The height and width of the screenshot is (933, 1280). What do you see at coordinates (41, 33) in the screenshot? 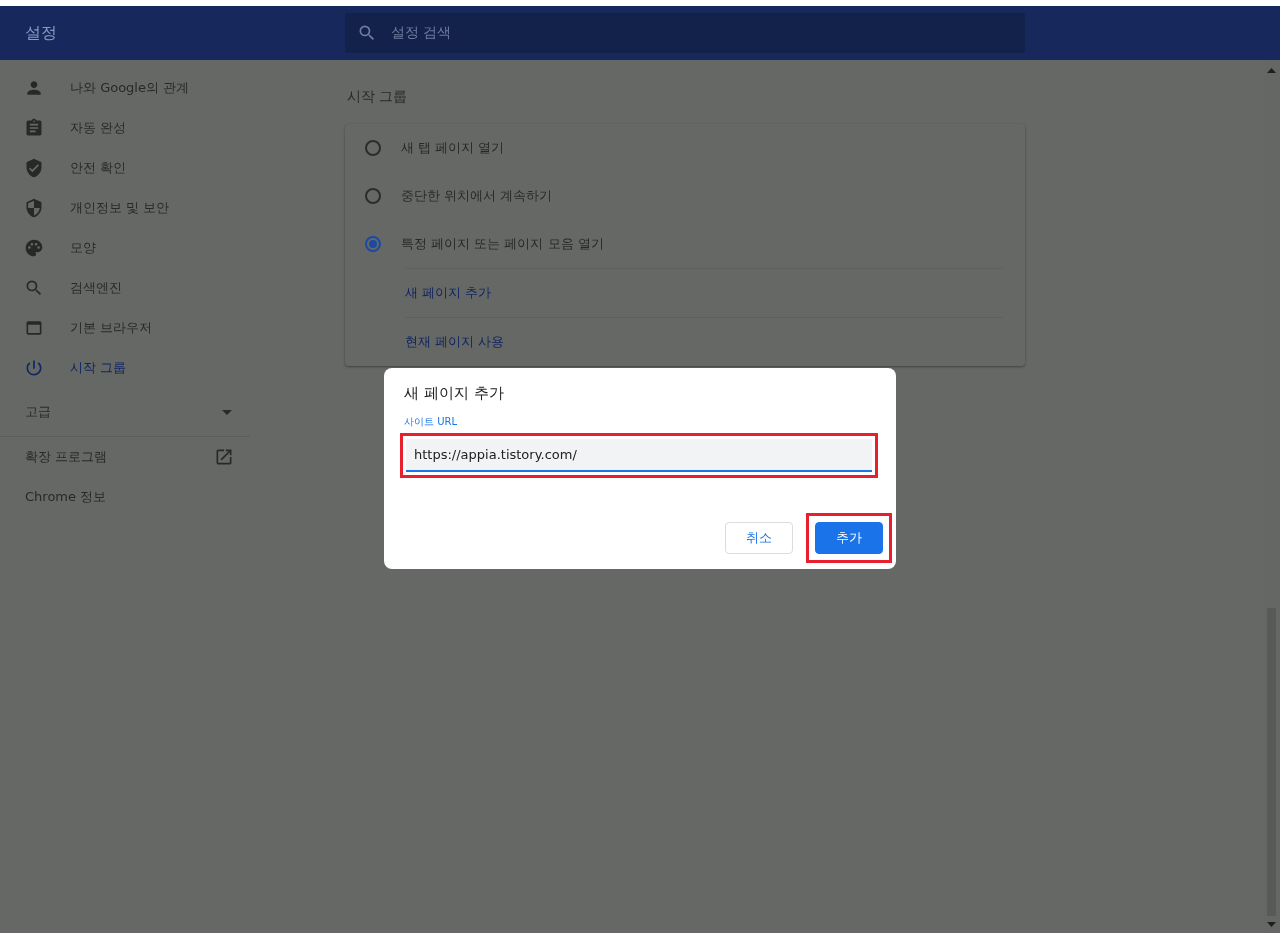
I see `page-title: 설정` at bounding box center [41, 33].